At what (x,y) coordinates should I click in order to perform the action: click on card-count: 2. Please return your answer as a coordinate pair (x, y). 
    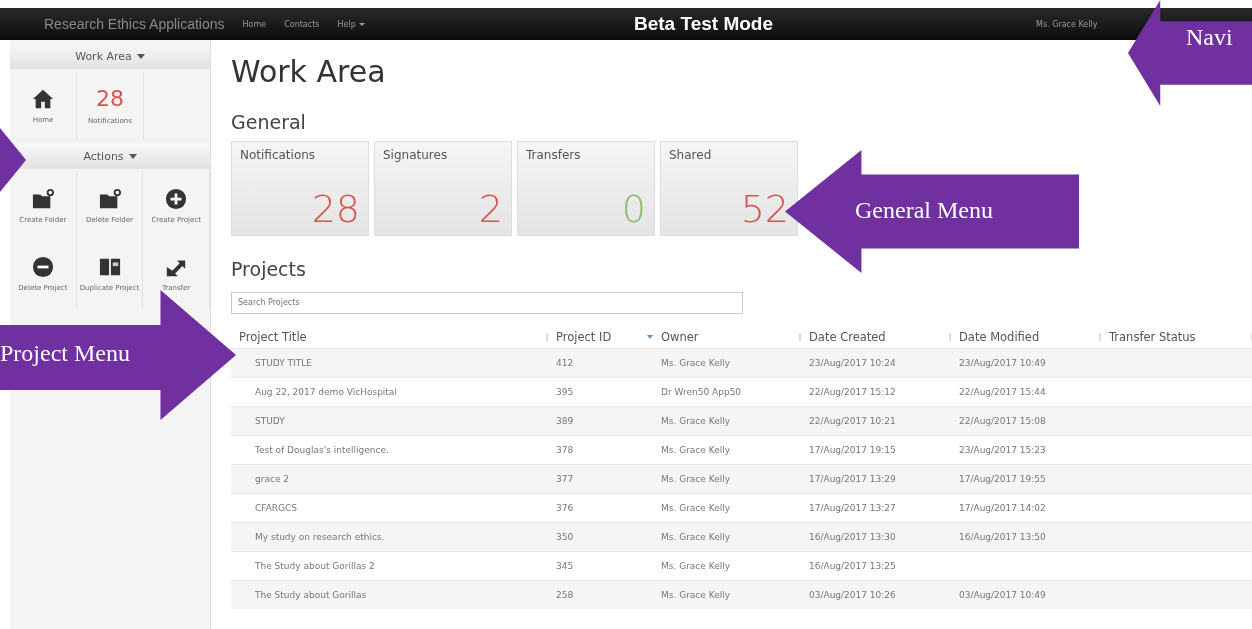
    Looking at the image, I should click on (490, 209).